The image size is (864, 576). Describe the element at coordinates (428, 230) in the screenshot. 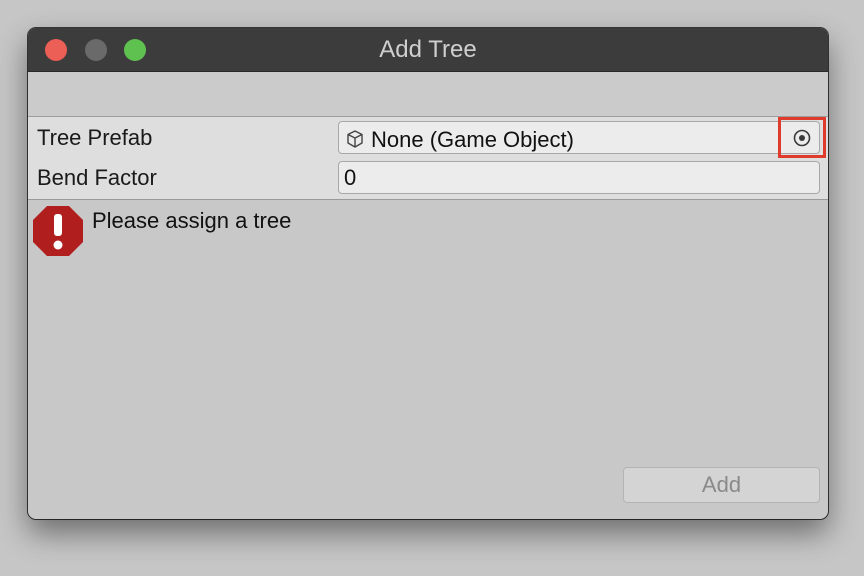

I see `help-box: Please assign a tree` at that location.